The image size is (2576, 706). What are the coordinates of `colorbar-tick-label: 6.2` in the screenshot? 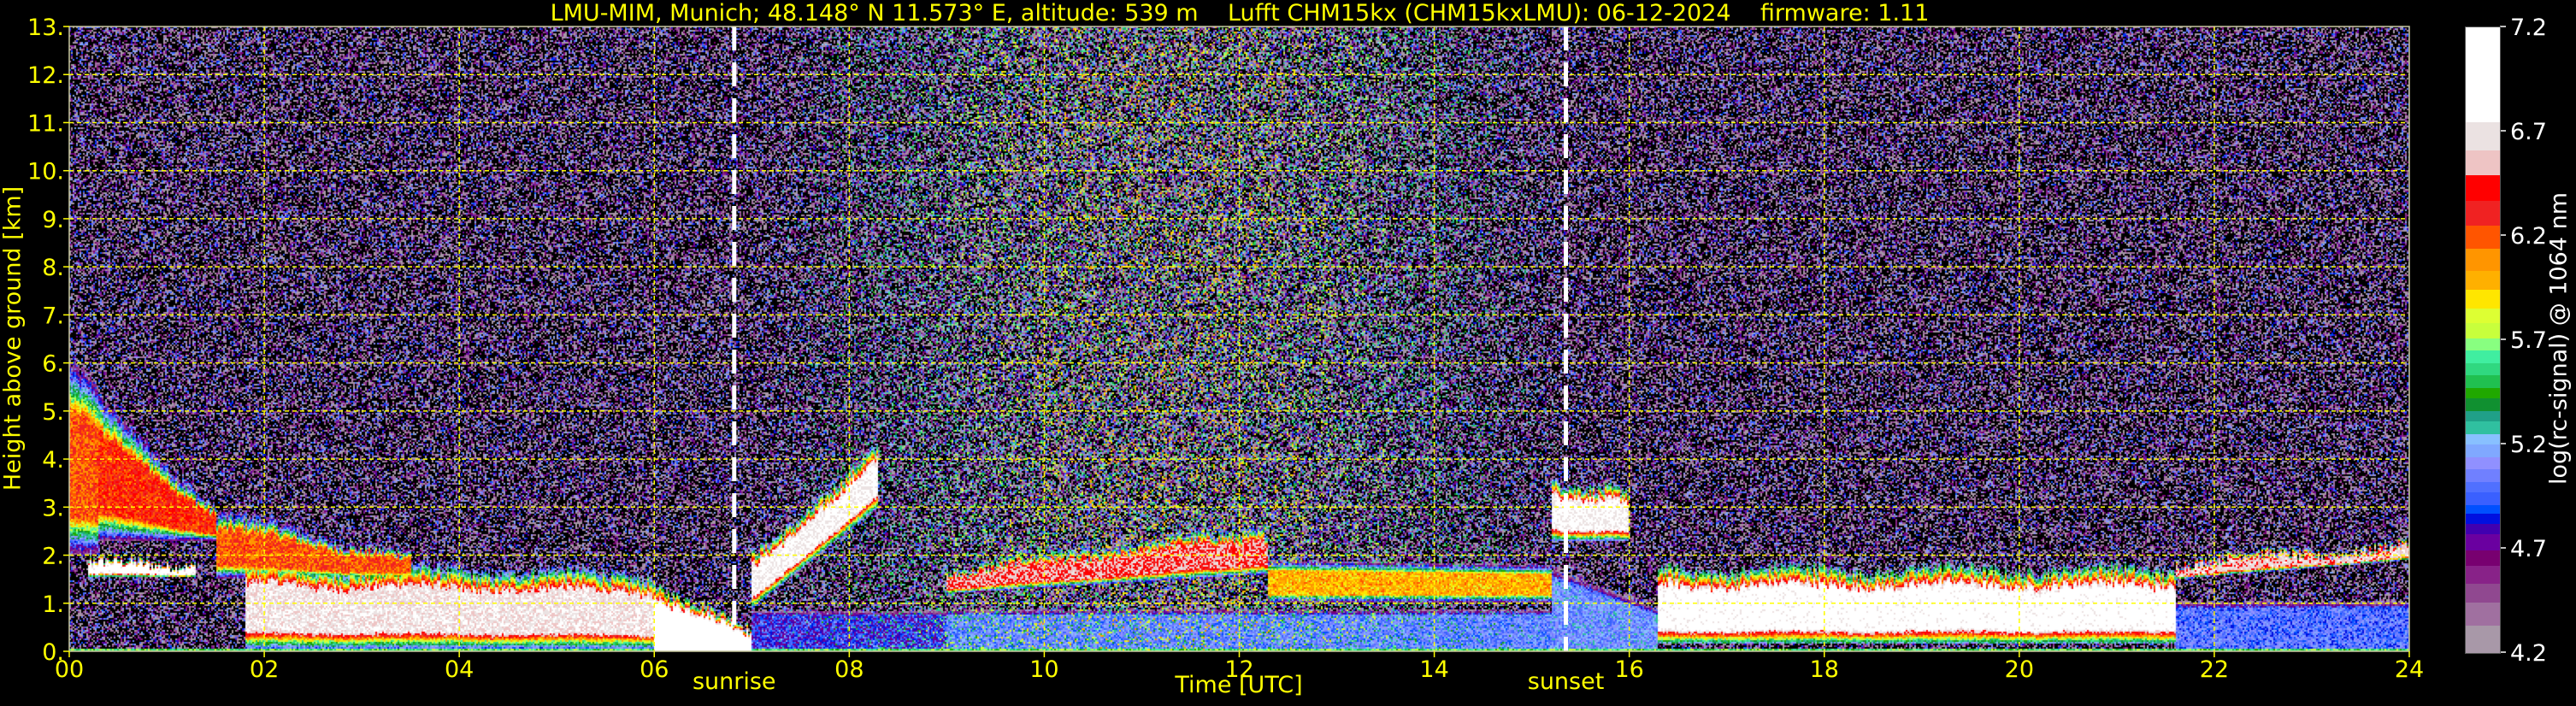 It's located at (2528, 236).